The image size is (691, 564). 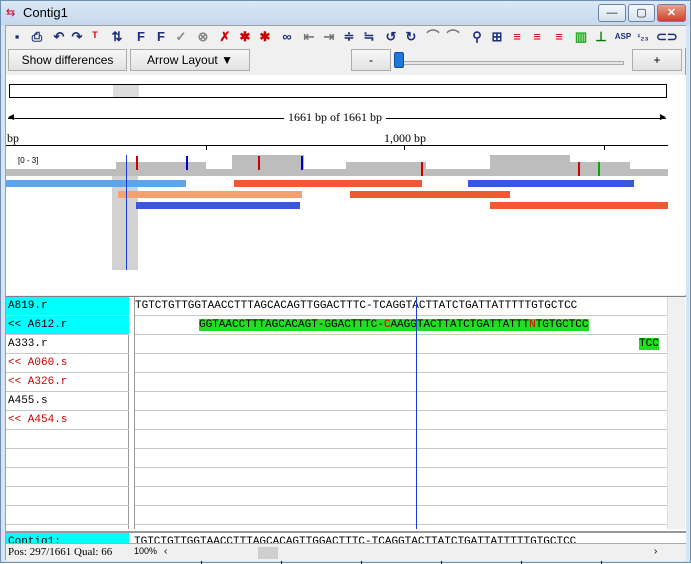 What do you see at coordinates (165, 551) in the screenshot?
I see `scroll-left-icon: ‹` at bounding box center [165, 551].